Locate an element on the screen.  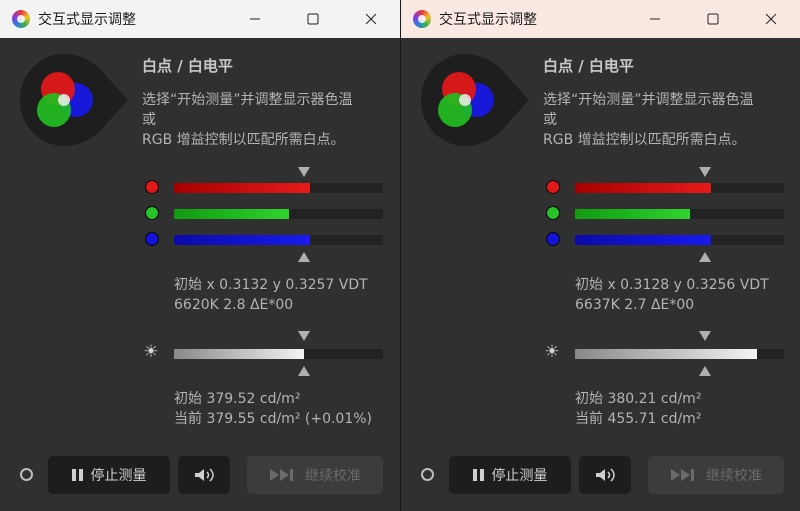
luminance-readout: 初始 380.21 cd/m² 当前 455.71 cd/m² is located at coordinates (638, 409).